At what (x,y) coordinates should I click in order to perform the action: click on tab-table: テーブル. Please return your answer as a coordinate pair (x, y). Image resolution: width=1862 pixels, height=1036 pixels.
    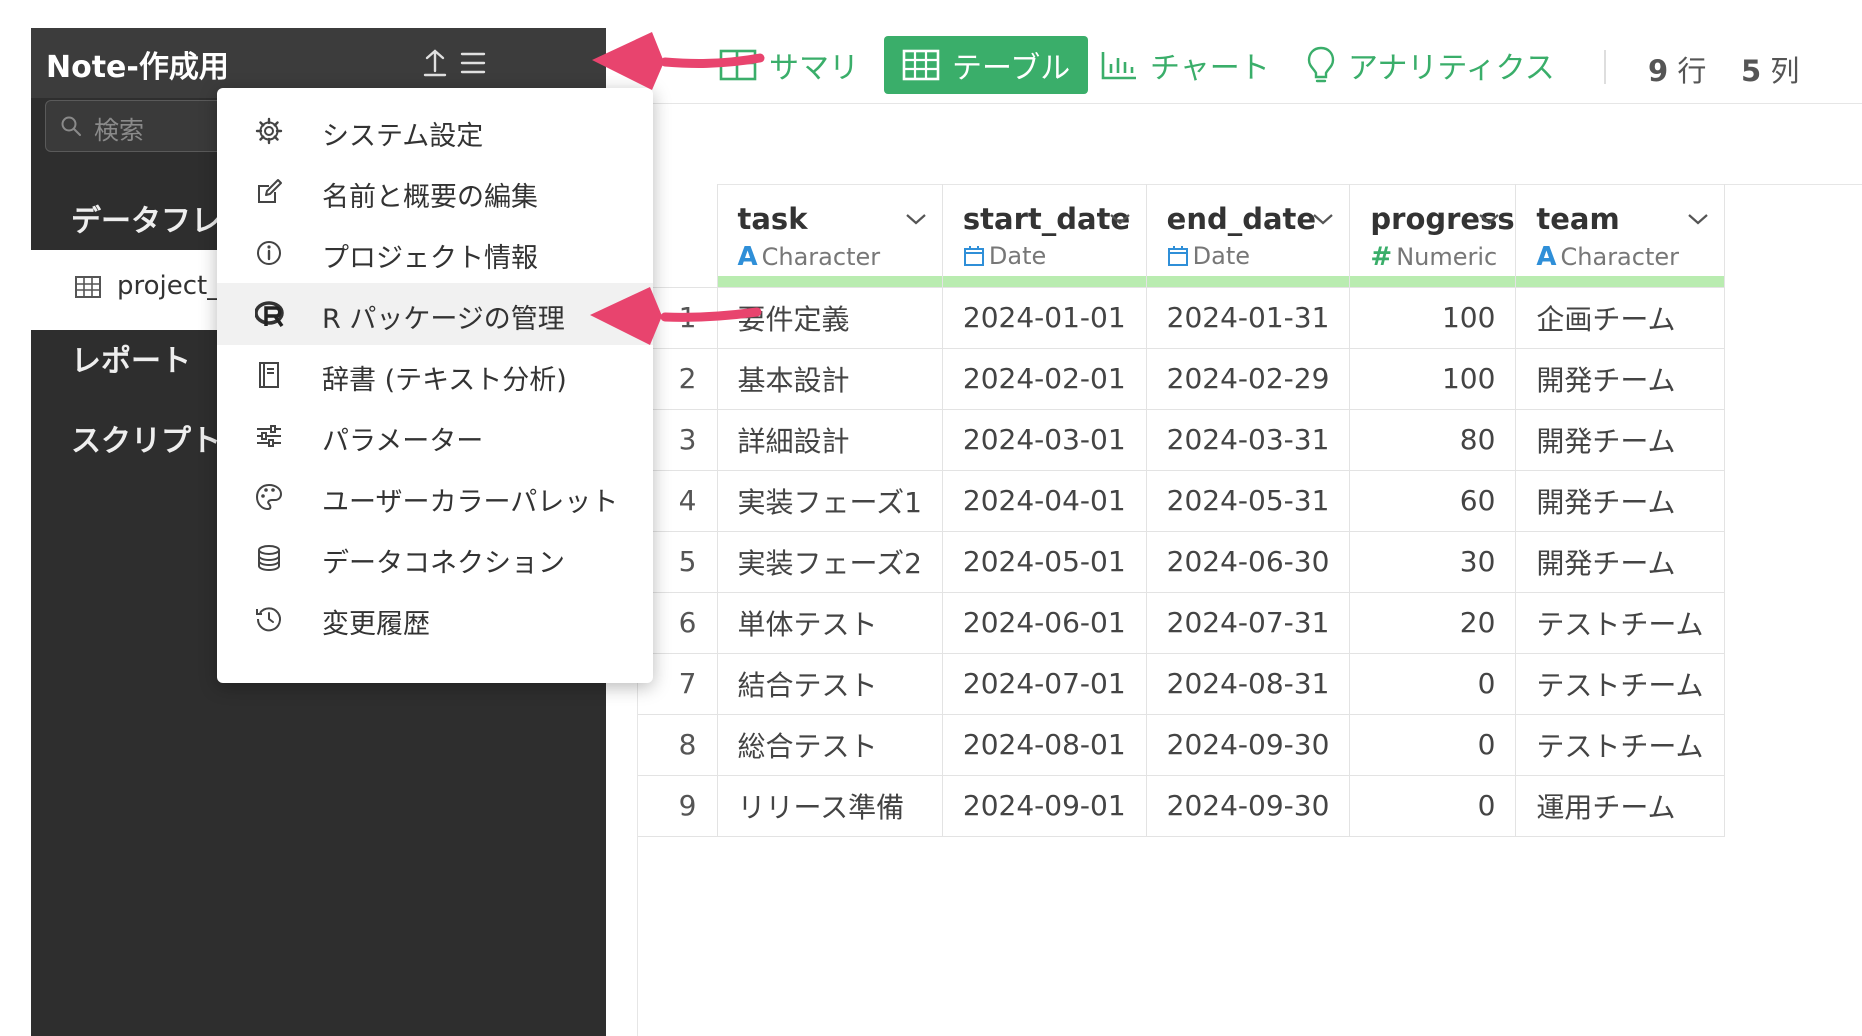
    Looking at the image, I should click on (986, 65).